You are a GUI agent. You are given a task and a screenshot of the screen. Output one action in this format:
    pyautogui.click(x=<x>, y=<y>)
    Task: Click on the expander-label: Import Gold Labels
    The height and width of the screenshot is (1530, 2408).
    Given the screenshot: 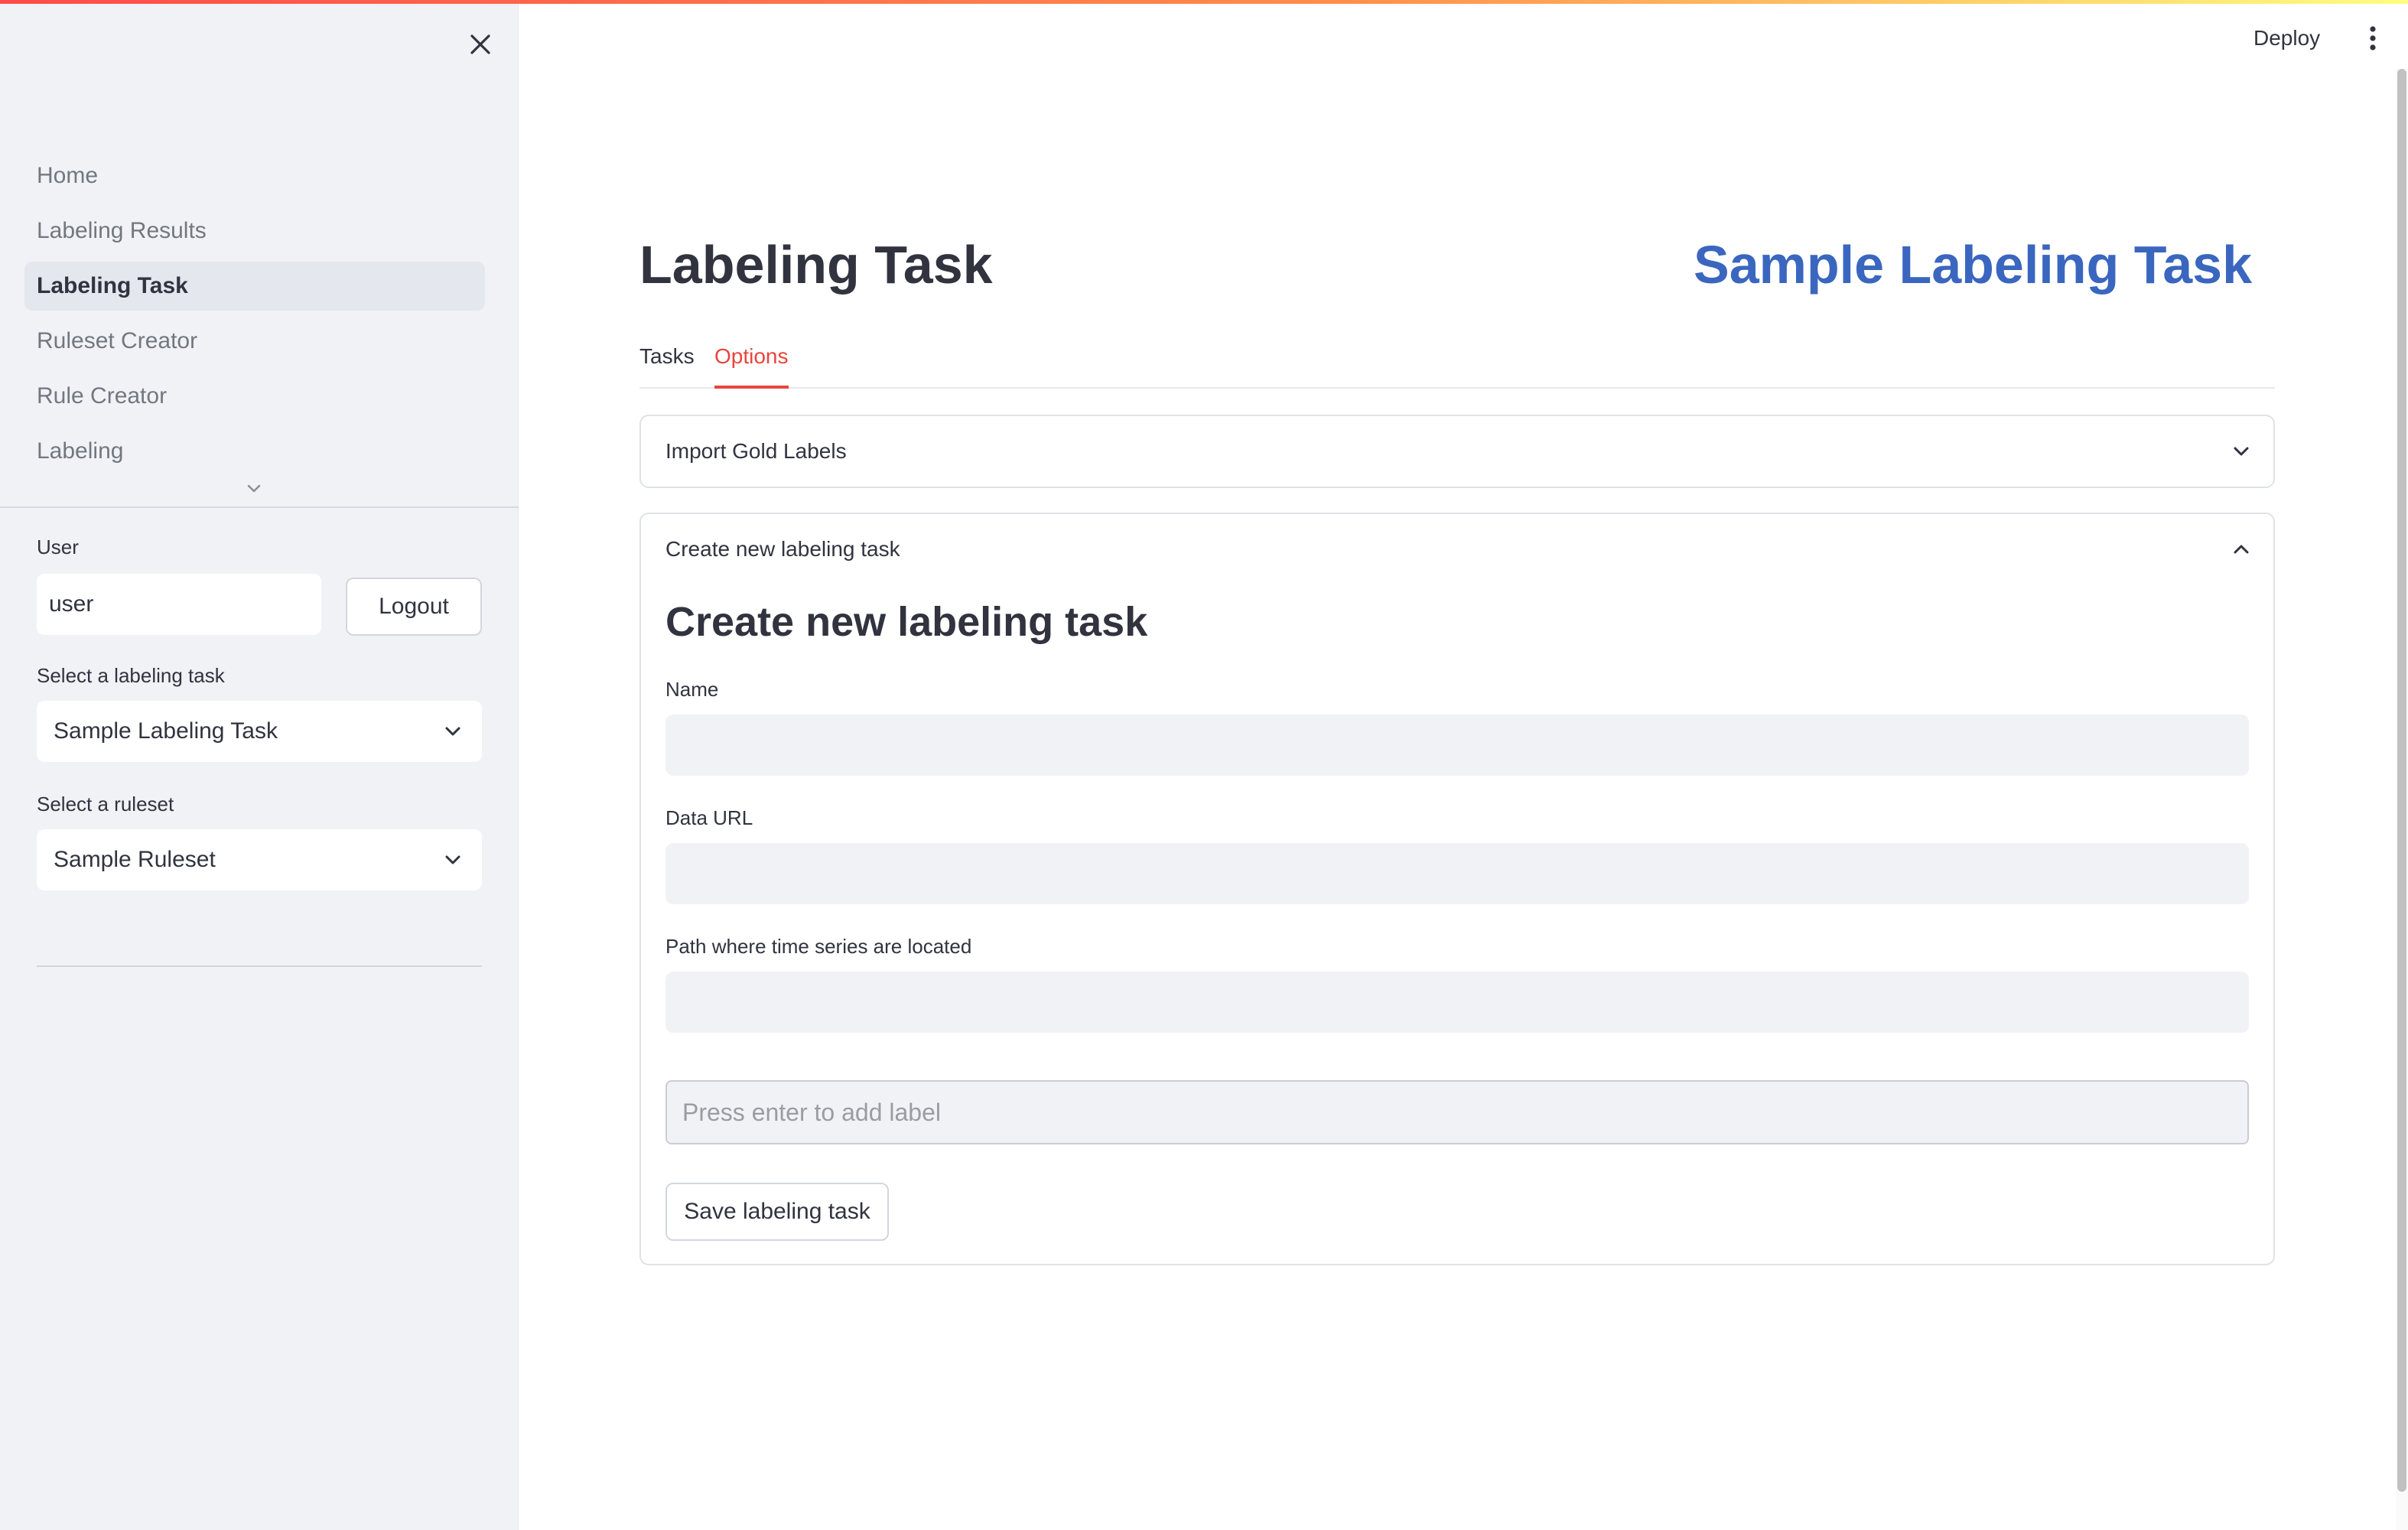 What is the action you would take?
    pyautogui.click(x=756, y=451)
    